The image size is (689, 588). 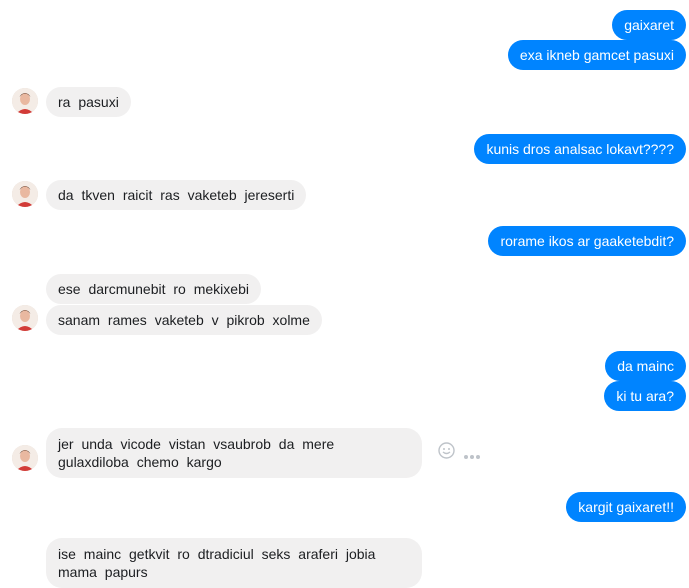 I want to click on outgoing-message: ki tu ara?, so click(x=645, y=396).